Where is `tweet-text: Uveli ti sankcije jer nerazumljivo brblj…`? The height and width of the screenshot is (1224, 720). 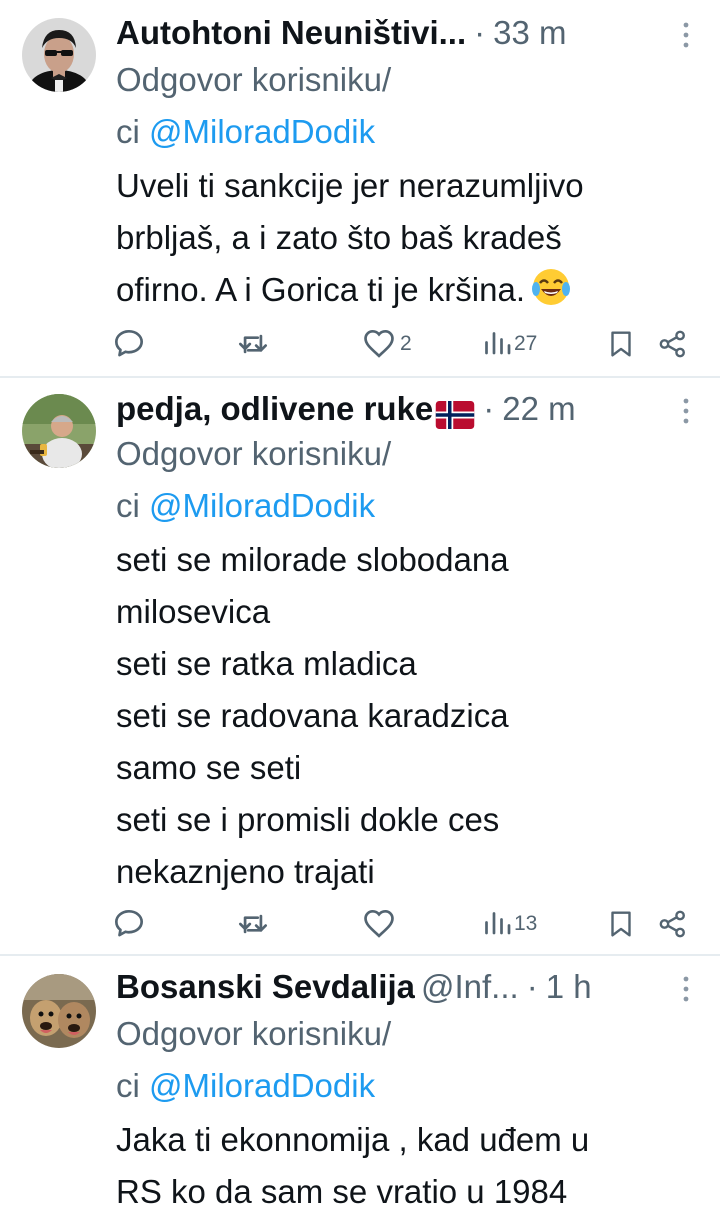
tweet-text: Uveli ti sankcije jer nerazumljivo brblj… is located at coordinates (350, 237).